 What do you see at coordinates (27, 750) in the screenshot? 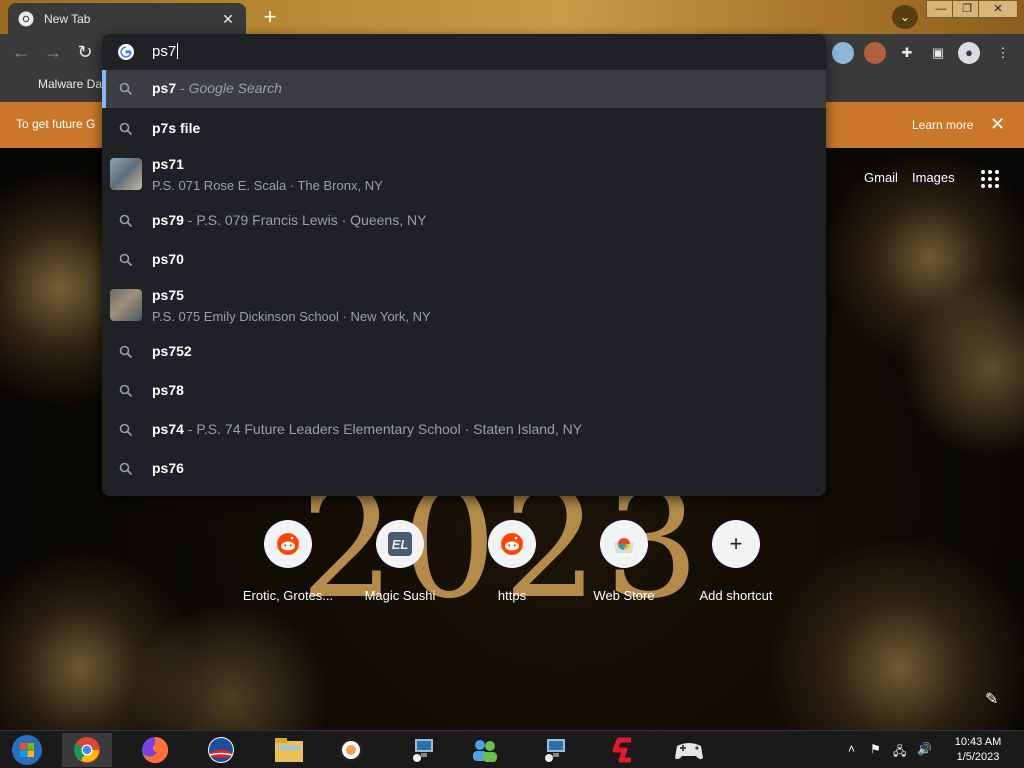
I see `start-orb-icon` at bounding box center [27, 750].